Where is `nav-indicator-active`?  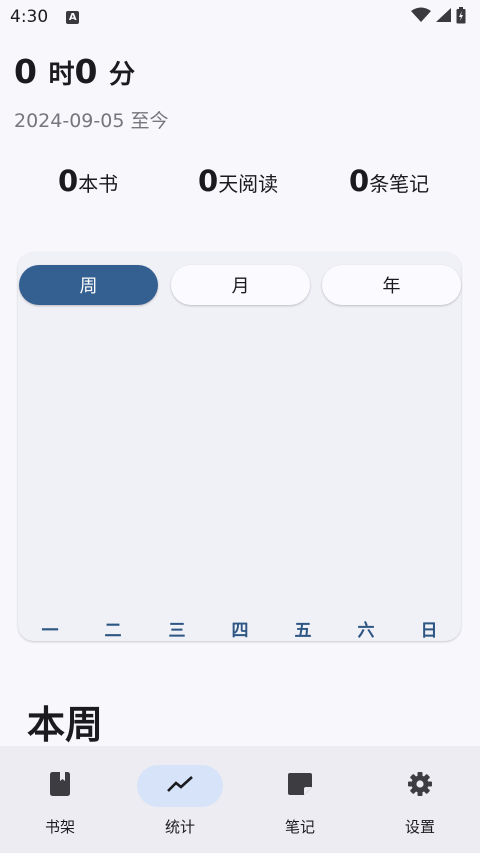 nav-indicator-active is located at coordinates (180, 786).